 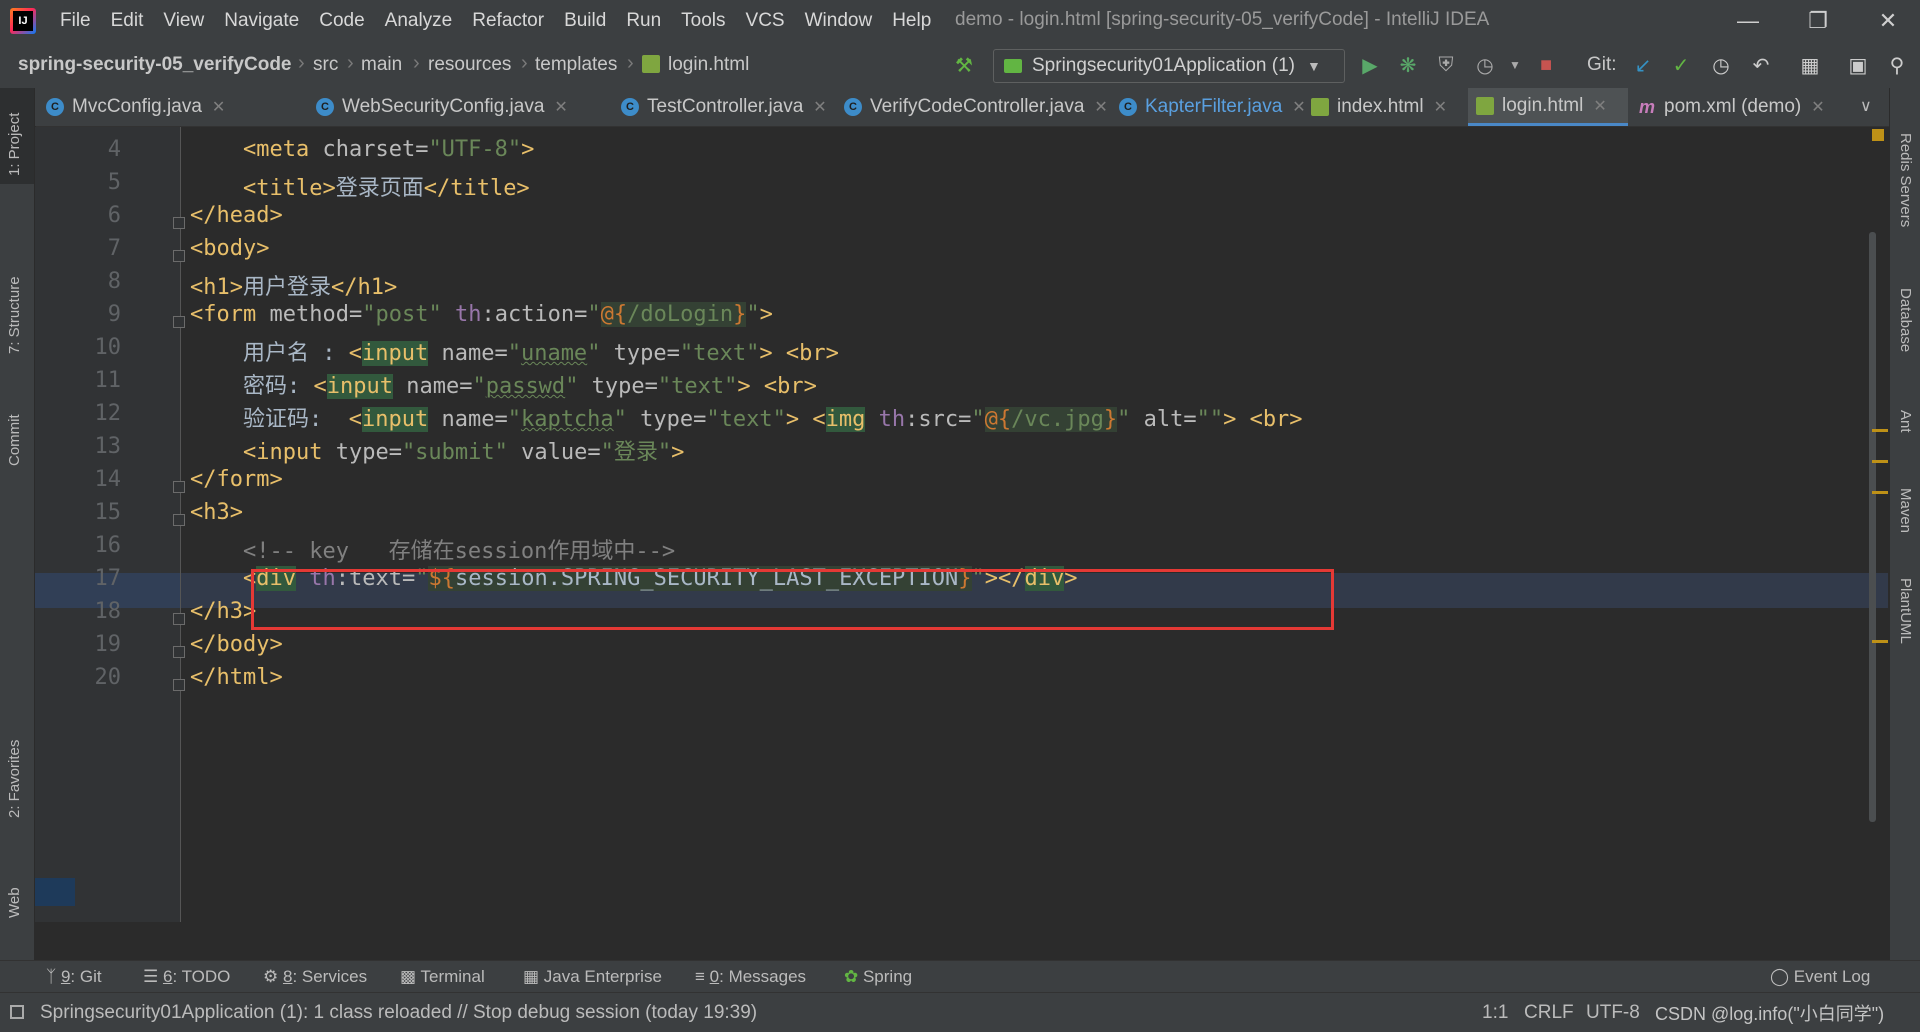 I want to click on rollback-icon: ↶, so click(x=1761, y=65).